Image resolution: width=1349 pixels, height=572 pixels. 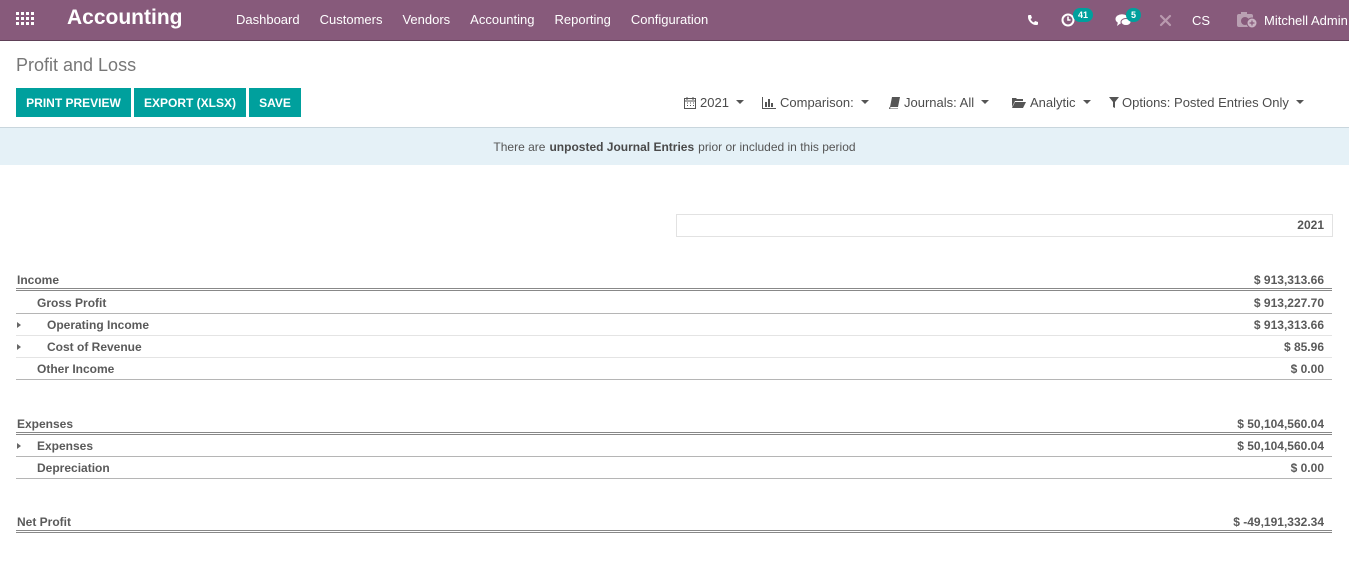 I want to click on phone-button, so click(x=1033, y=20).